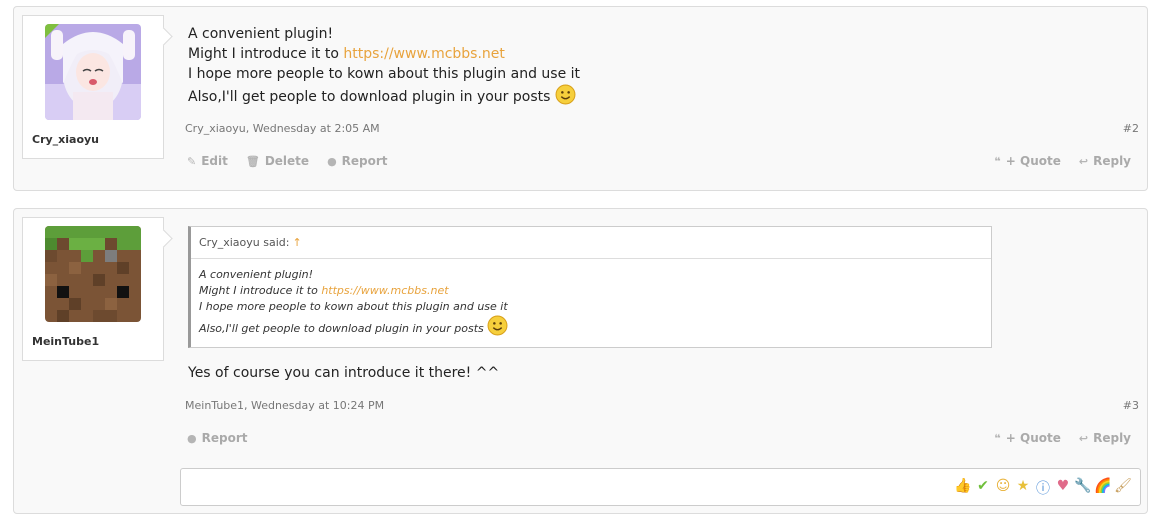  Describe the element at coordinates (1023, 488) in the screenshot. I see `star-icon: ★` at that location.